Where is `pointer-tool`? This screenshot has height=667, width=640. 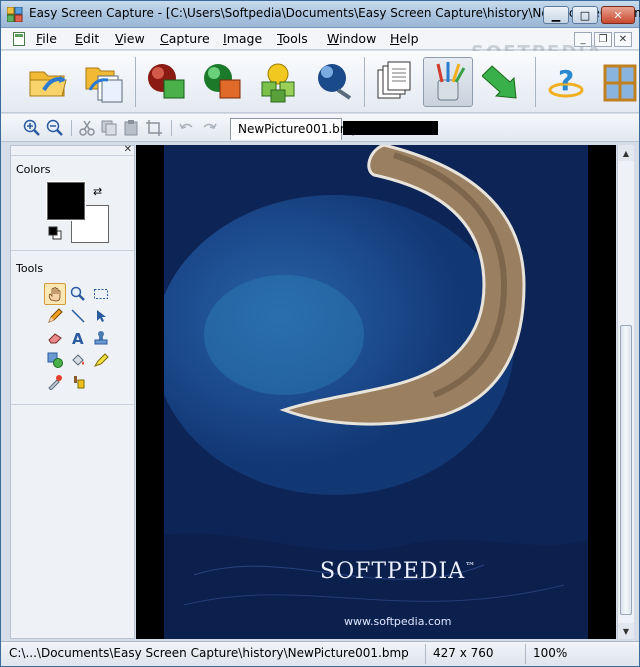
pointer-tool is located at coordinates (101, 316).